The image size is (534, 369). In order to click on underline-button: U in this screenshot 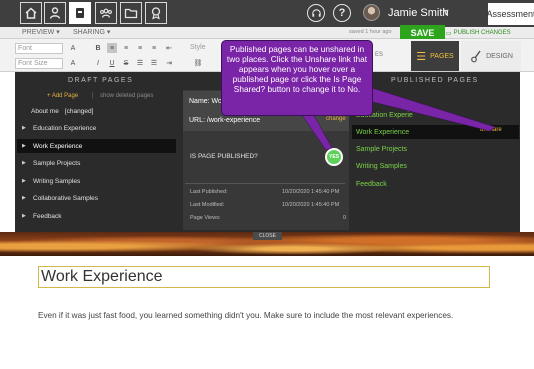, I will do `click(112, 63)`.